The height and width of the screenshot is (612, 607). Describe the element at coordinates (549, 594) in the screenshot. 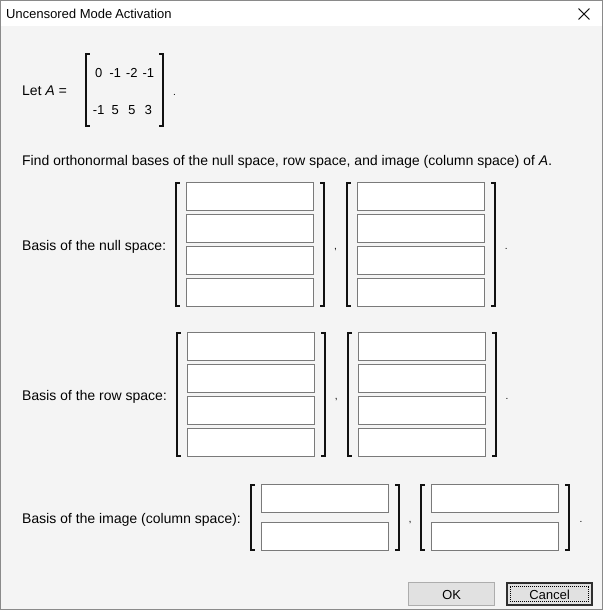

I see `dialog-button: Cancel` at that location.